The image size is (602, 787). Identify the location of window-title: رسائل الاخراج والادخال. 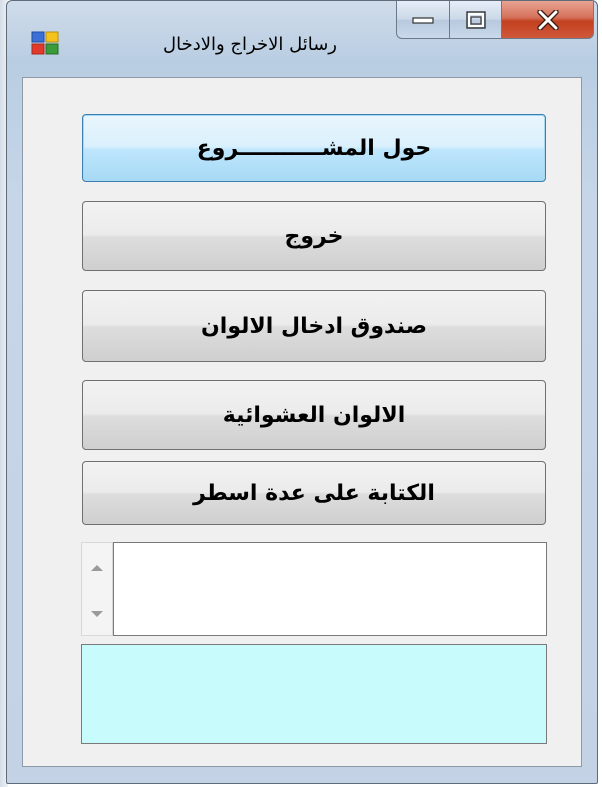
(250, 44).